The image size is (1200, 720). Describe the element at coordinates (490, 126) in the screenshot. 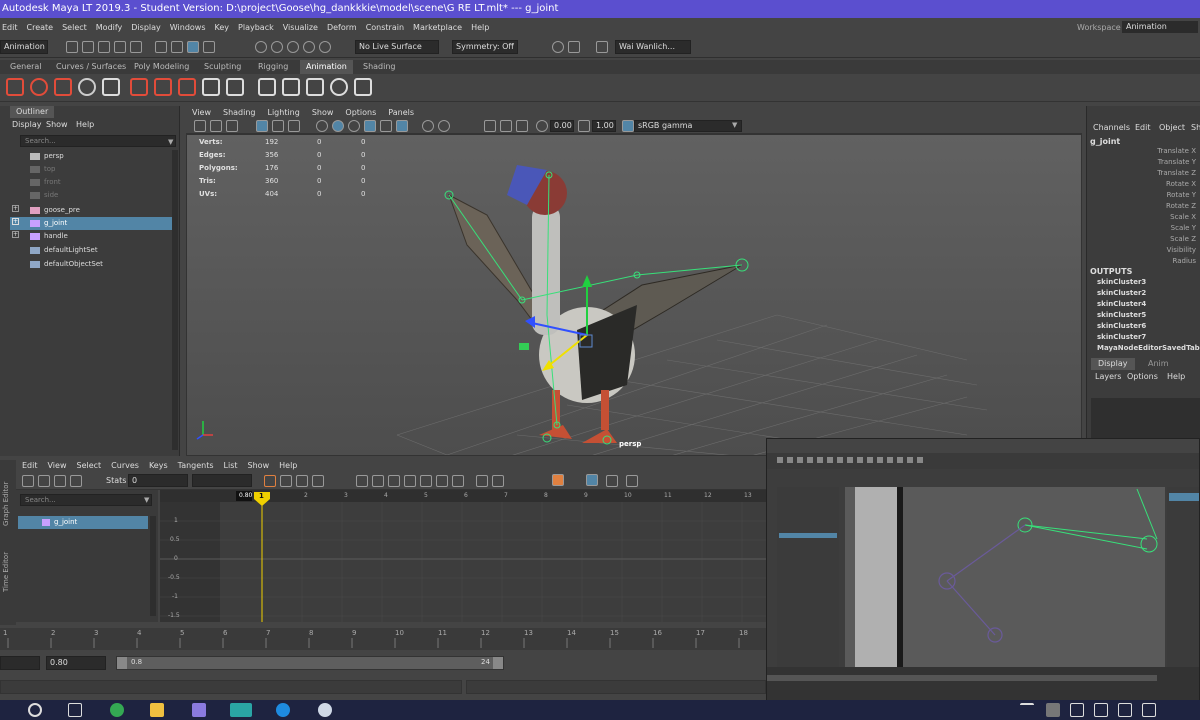

I see `isolate-select-icon` at that location.